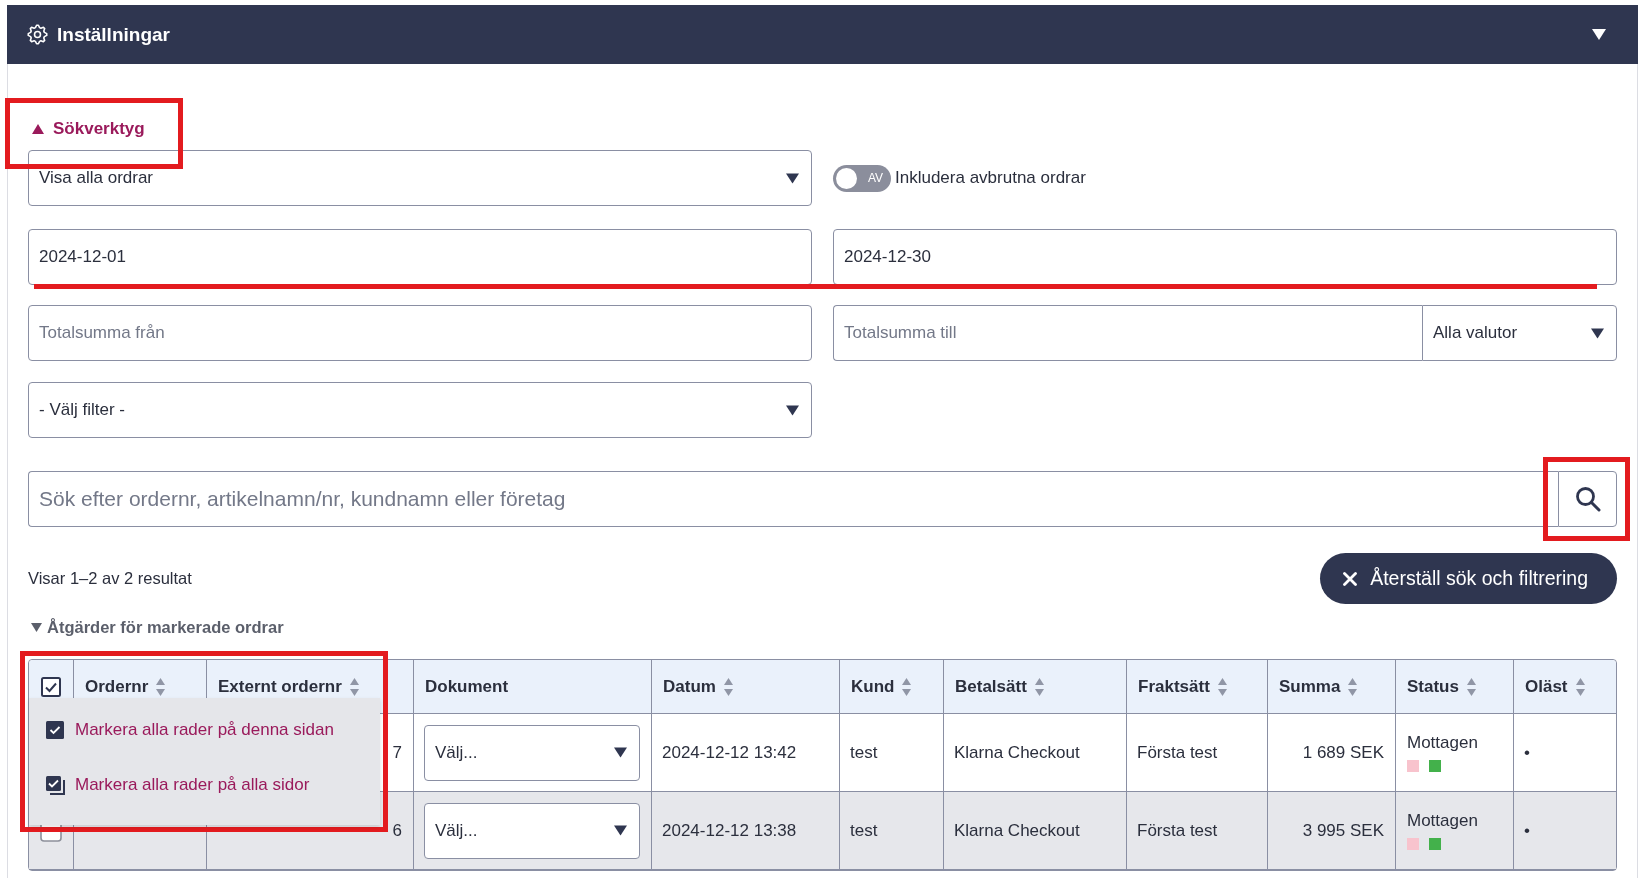 The height and width of the screenshot is (878, 1646). What do you see at coordinates (1225, 257) in the screenshot?
I see `date-field: 2024-12-30` at bounding box center [1225, 257].